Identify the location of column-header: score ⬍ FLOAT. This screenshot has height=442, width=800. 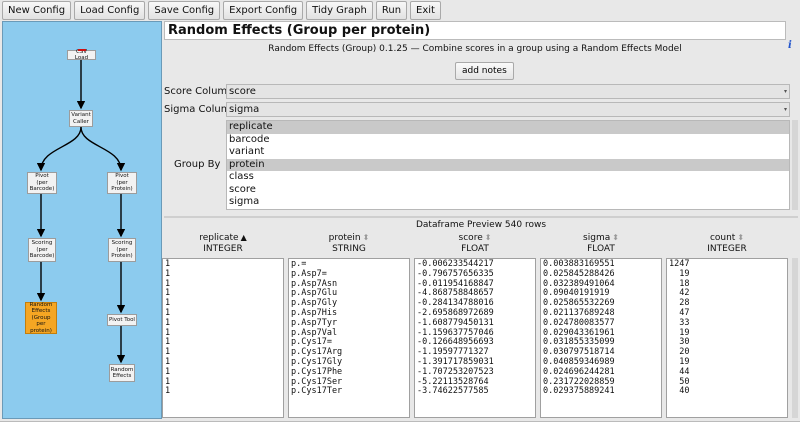
(475, 244).